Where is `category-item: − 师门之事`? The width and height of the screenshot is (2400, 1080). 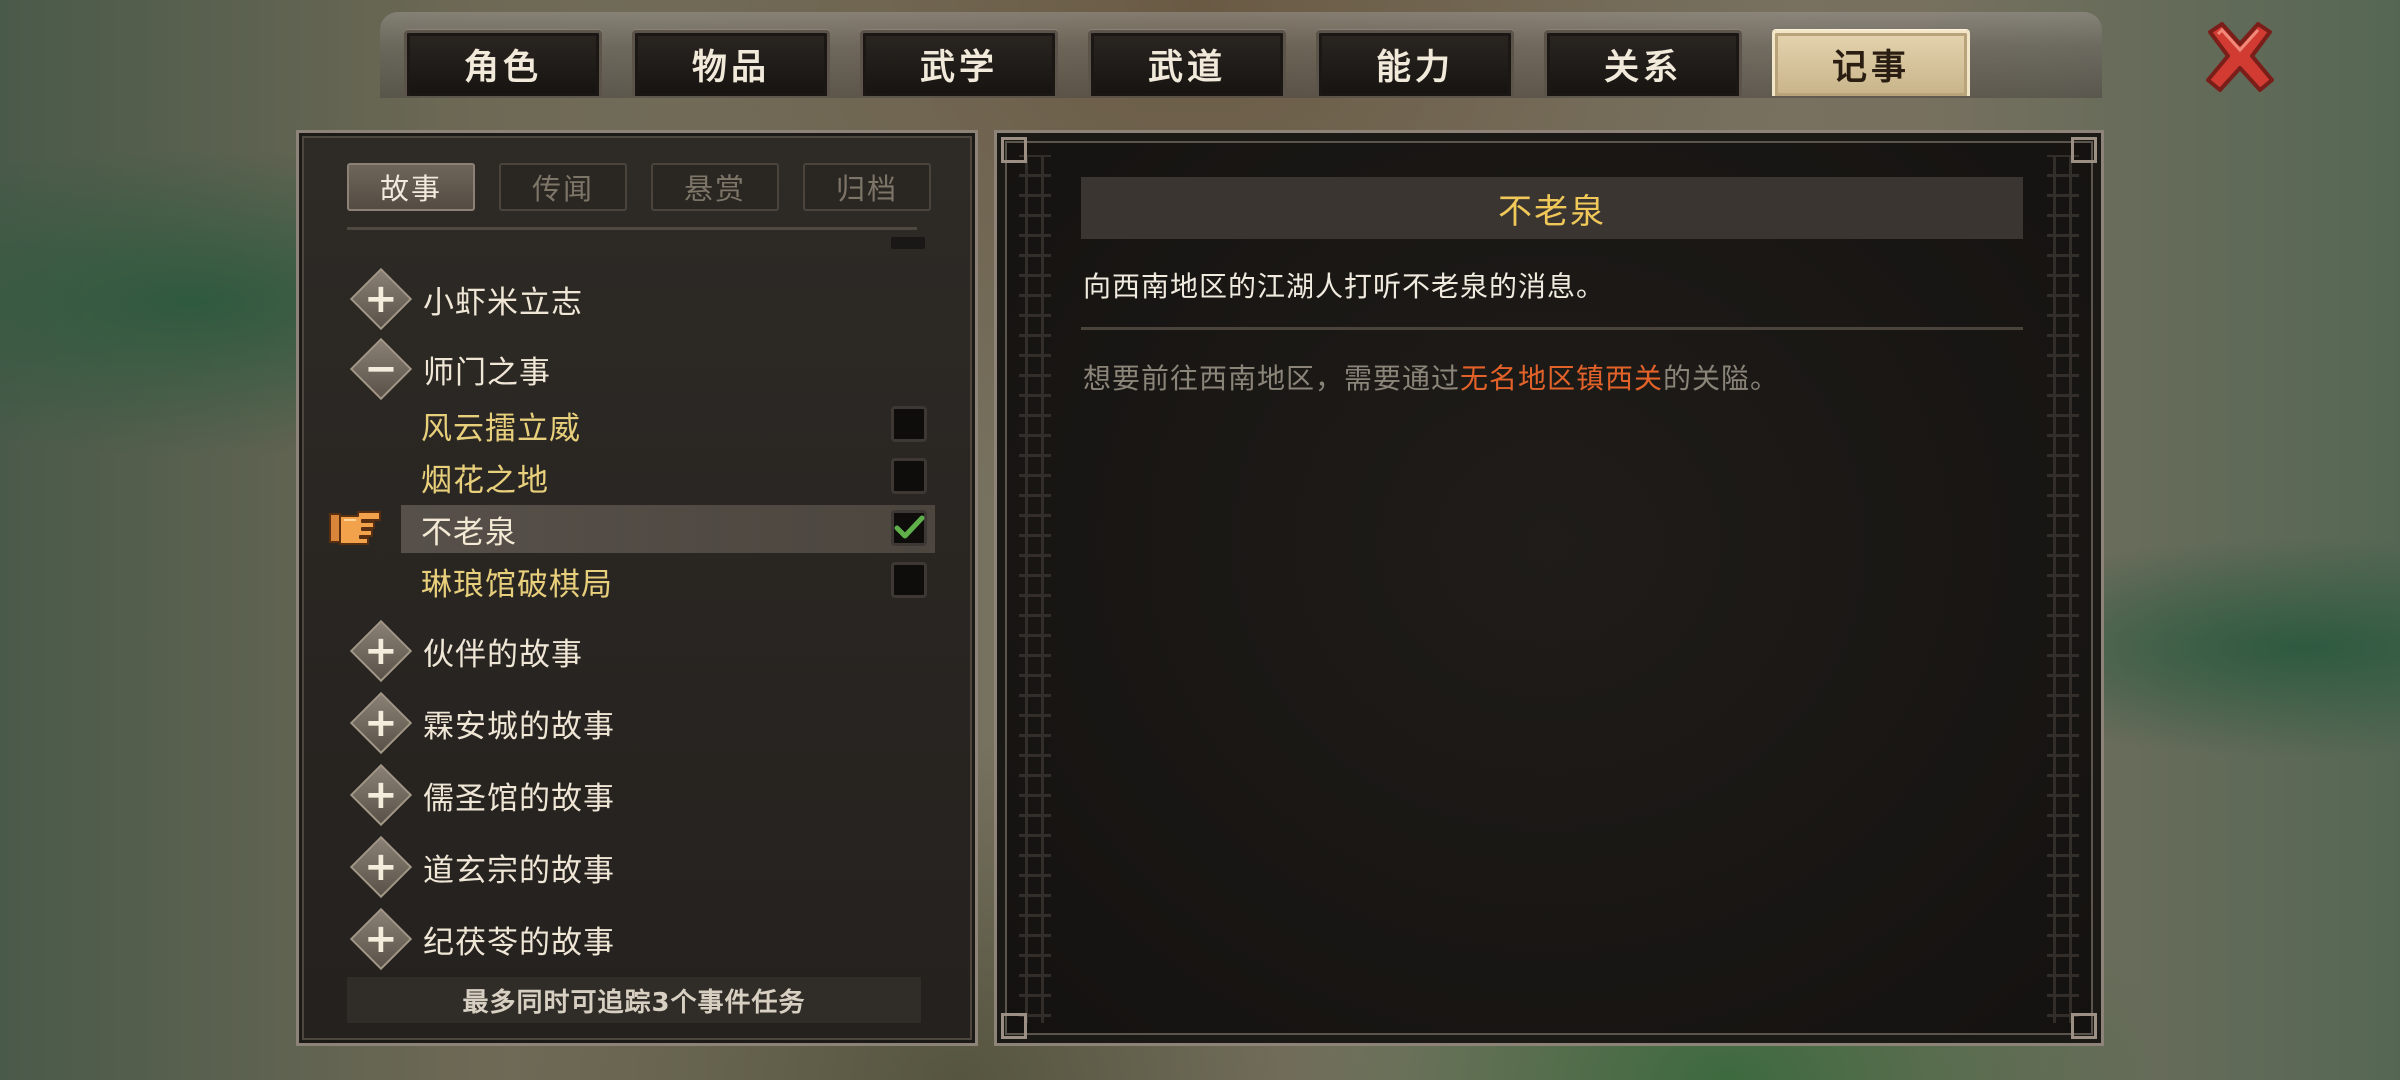
category-item: − 师门之事 is located at coordinates (450, 369).